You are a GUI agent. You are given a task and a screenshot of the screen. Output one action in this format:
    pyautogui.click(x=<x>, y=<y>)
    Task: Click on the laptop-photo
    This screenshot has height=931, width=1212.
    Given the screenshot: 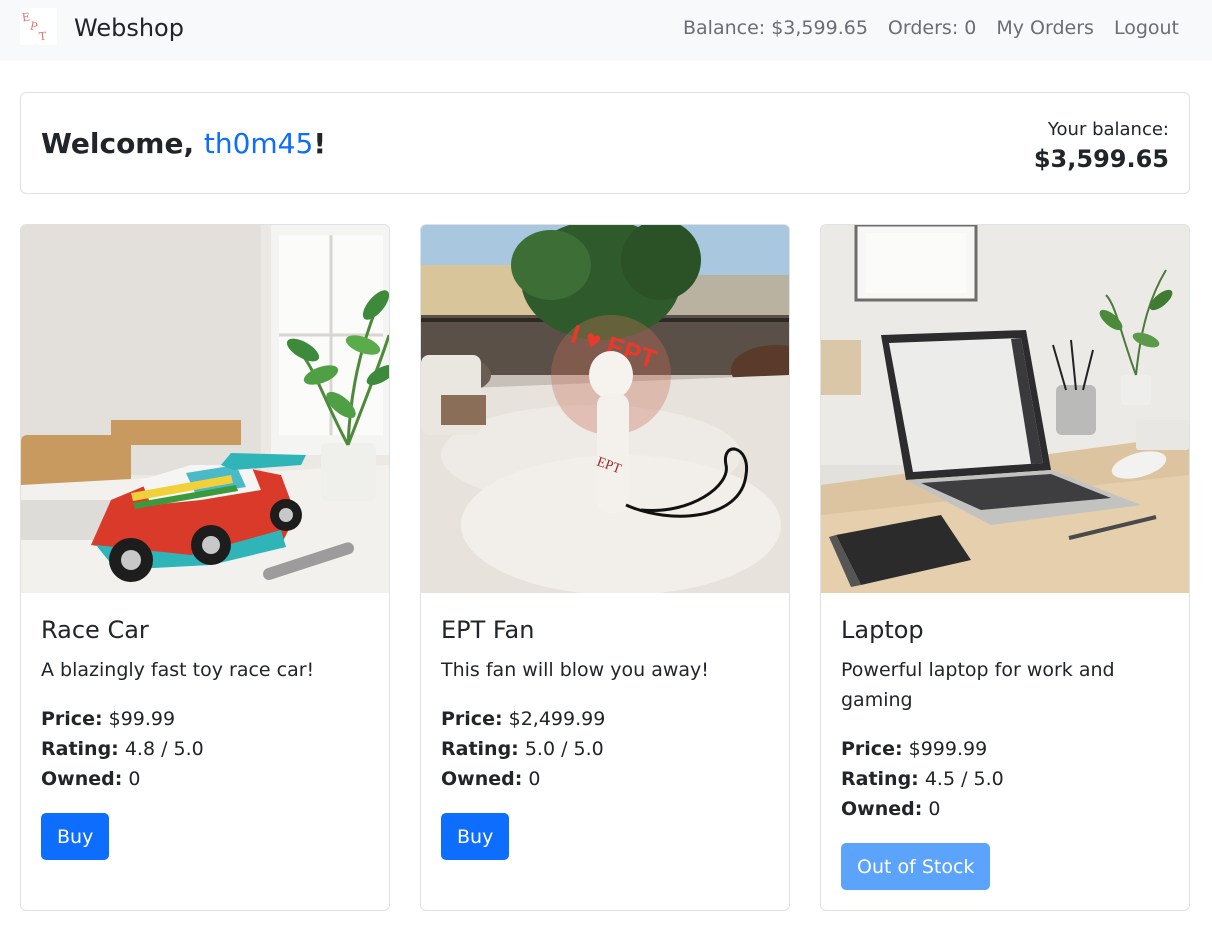 What is the action you would take?
    pyautogui.click(x=1005, y=409)
    